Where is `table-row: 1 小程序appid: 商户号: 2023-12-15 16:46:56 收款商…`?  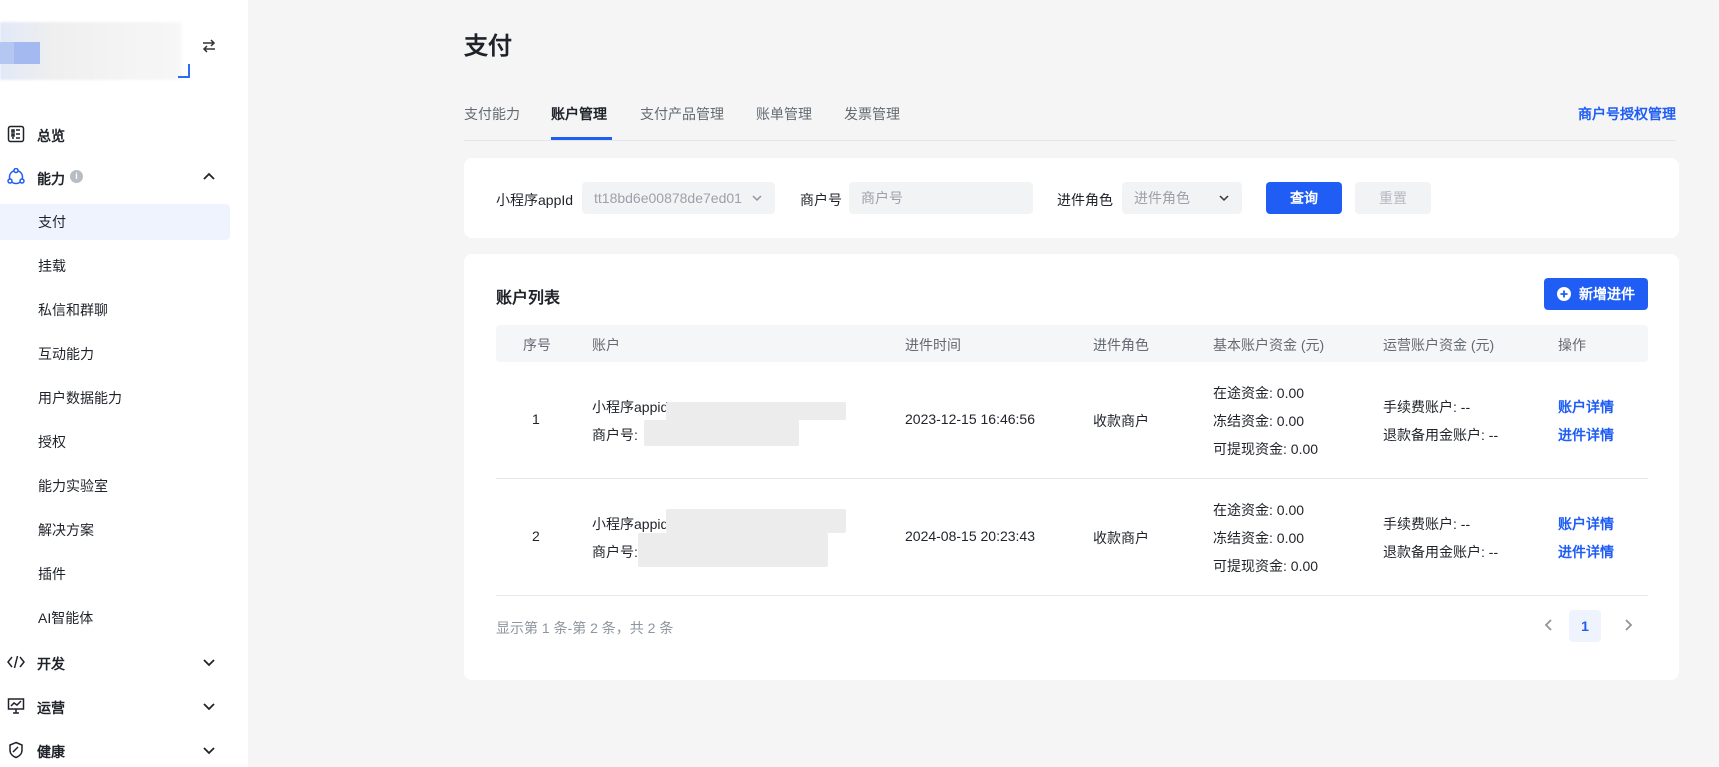
table-row: 1 小程序appid: 商户号: 2023-12-15 16:46:56 收款商… is located at coordinates (1072, 420).